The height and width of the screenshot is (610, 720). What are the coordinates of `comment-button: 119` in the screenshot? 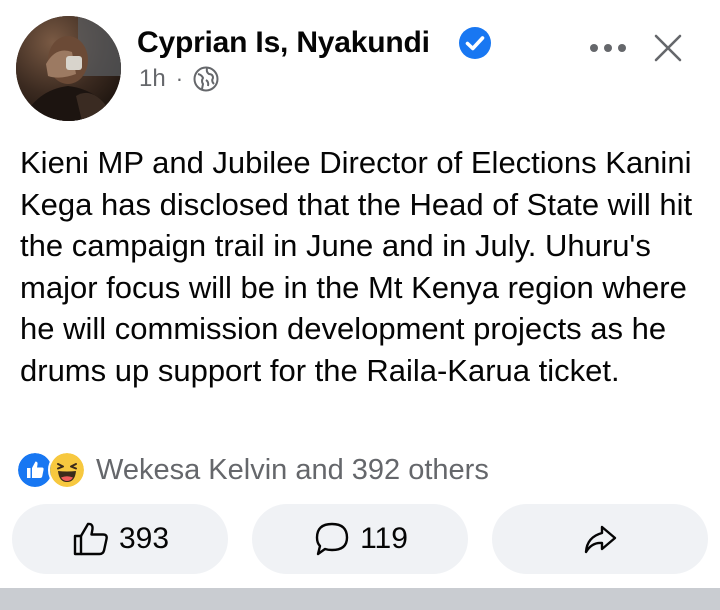 It's located at (360, 539).